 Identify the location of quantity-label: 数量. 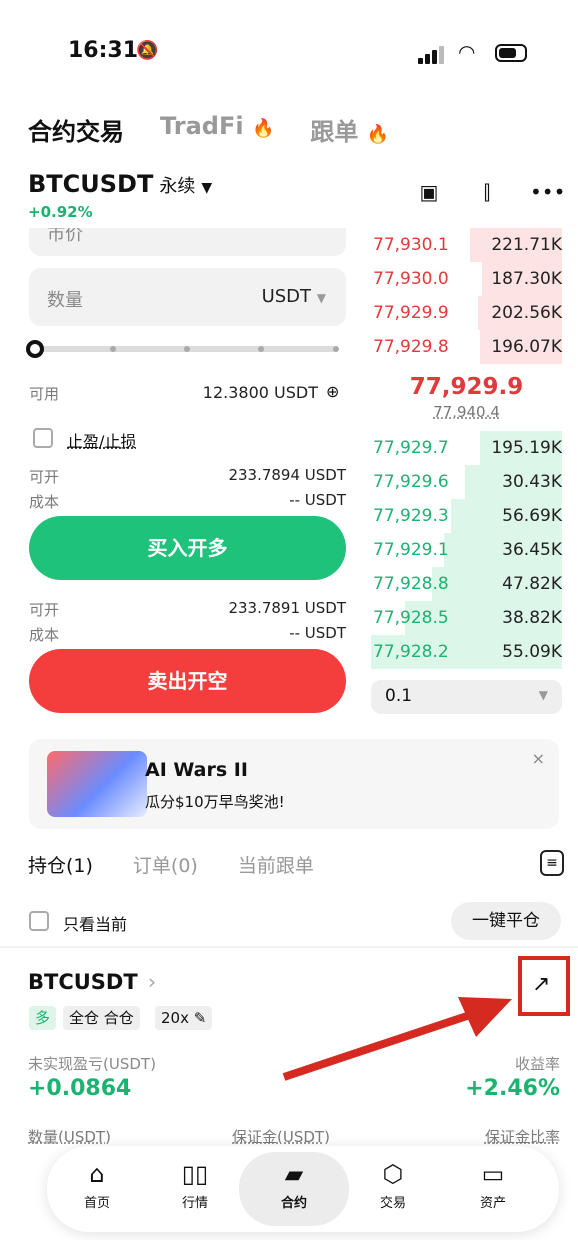
(65, 300).